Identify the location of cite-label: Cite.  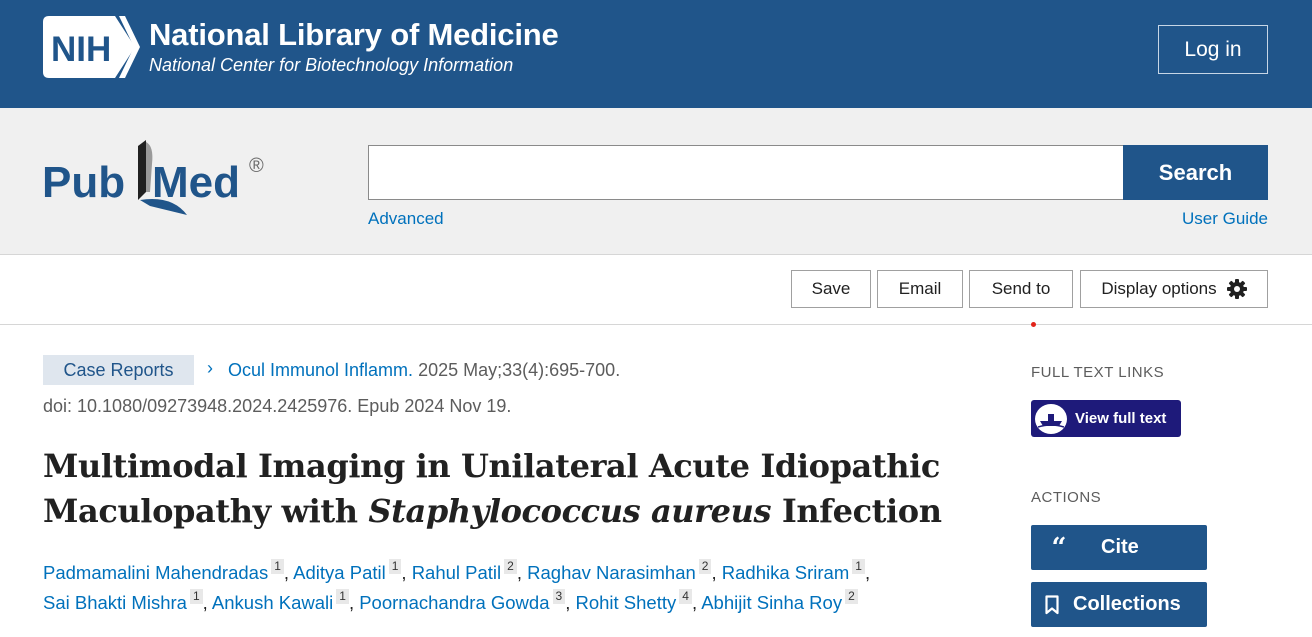
(1120, 547).